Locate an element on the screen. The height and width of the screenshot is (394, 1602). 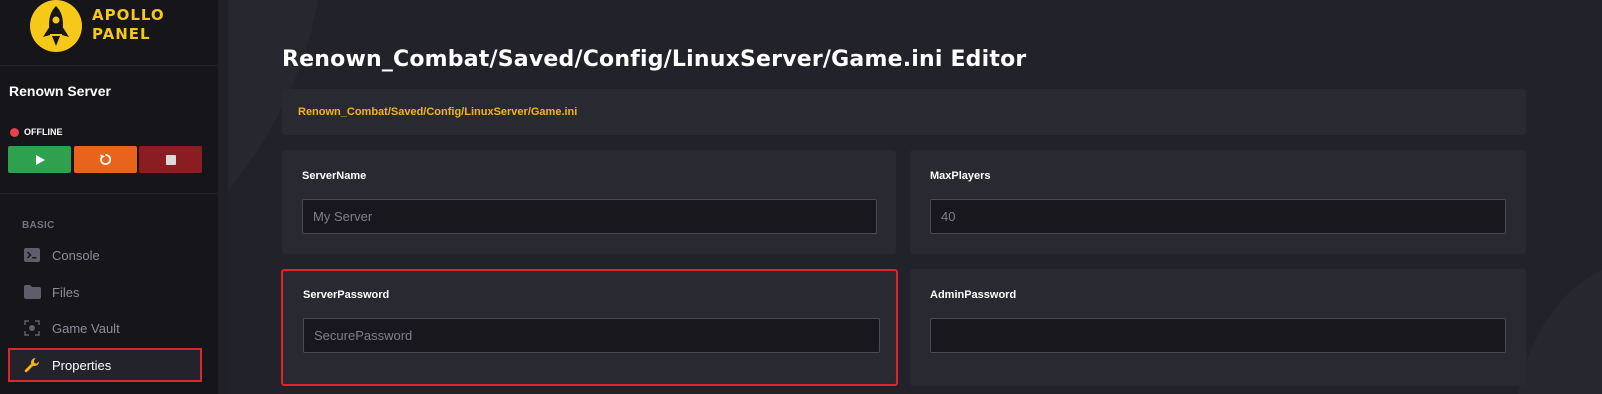
server-password-input is located at coordinates (591, 335).